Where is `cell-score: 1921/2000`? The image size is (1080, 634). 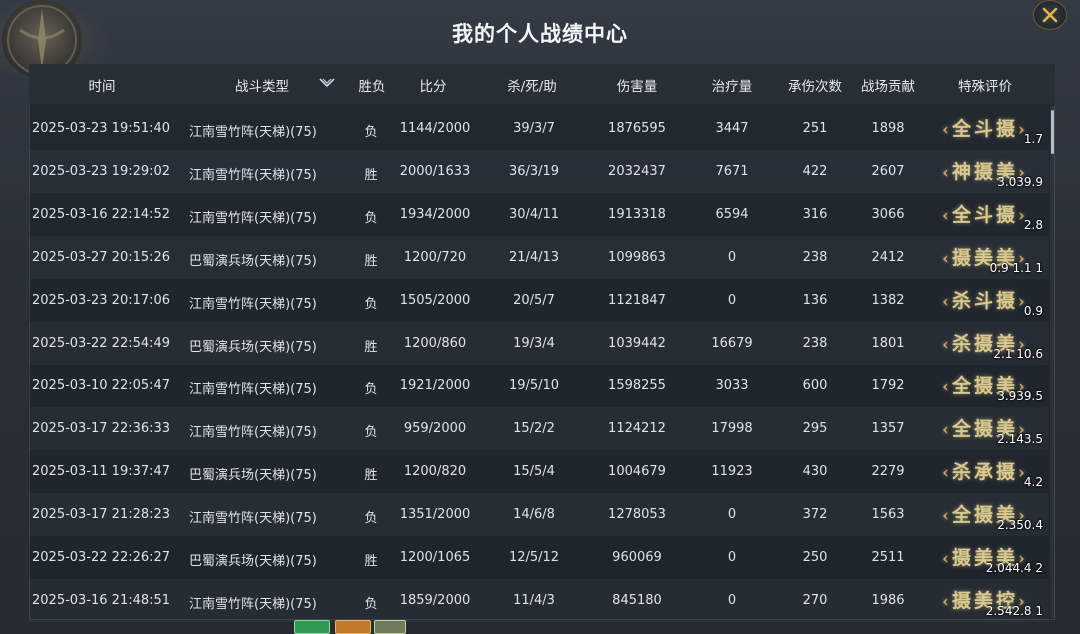 cell-score: 1921/2000 is located at coordinates (435, 386).